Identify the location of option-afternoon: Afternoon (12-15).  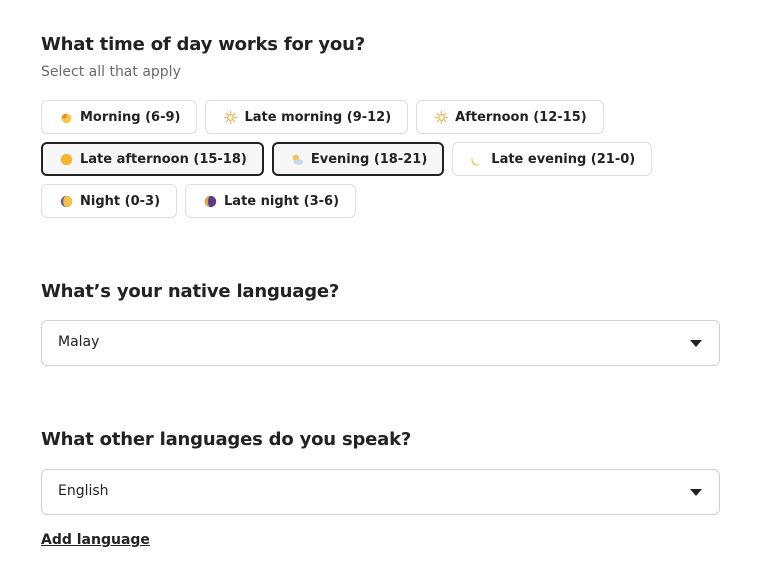
(510, 117).